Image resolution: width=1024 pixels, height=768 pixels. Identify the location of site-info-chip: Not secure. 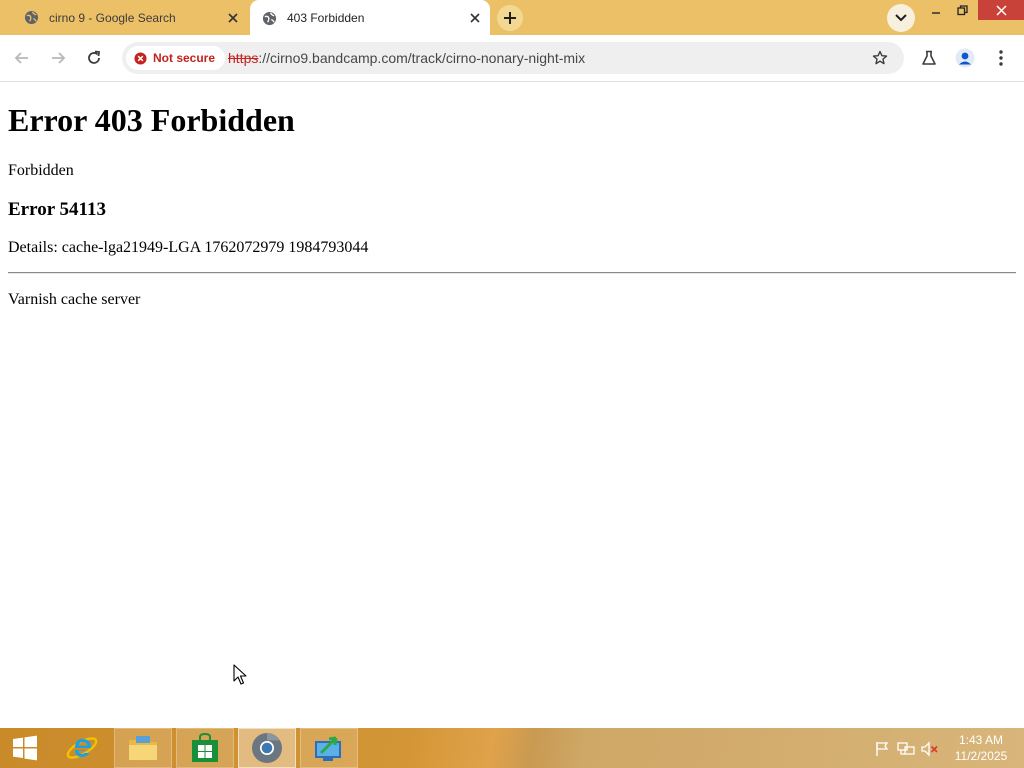
(176, 58).